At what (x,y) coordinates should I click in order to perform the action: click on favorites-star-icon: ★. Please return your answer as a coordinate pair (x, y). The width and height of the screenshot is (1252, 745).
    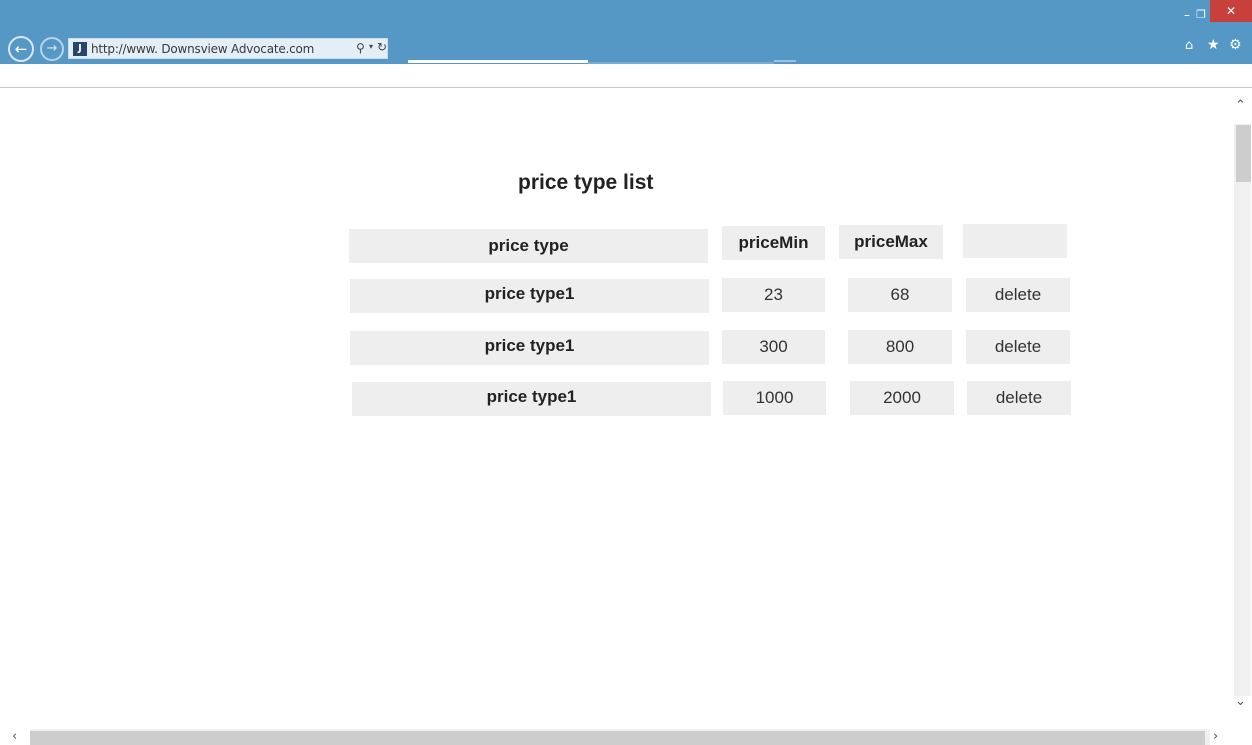
    Looking at the image, I should click on (1213, 45).